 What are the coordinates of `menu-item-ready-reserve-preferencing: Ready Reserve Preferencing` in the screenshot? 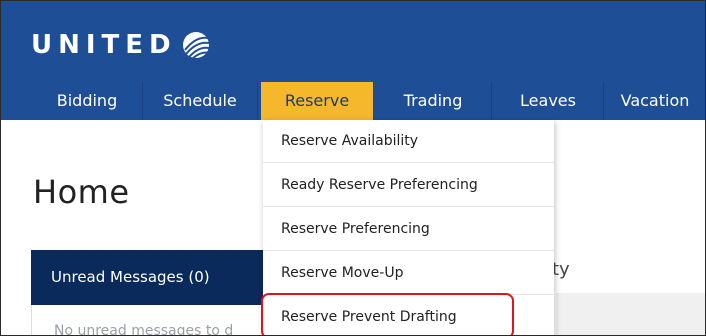 It's located at (408, 185).